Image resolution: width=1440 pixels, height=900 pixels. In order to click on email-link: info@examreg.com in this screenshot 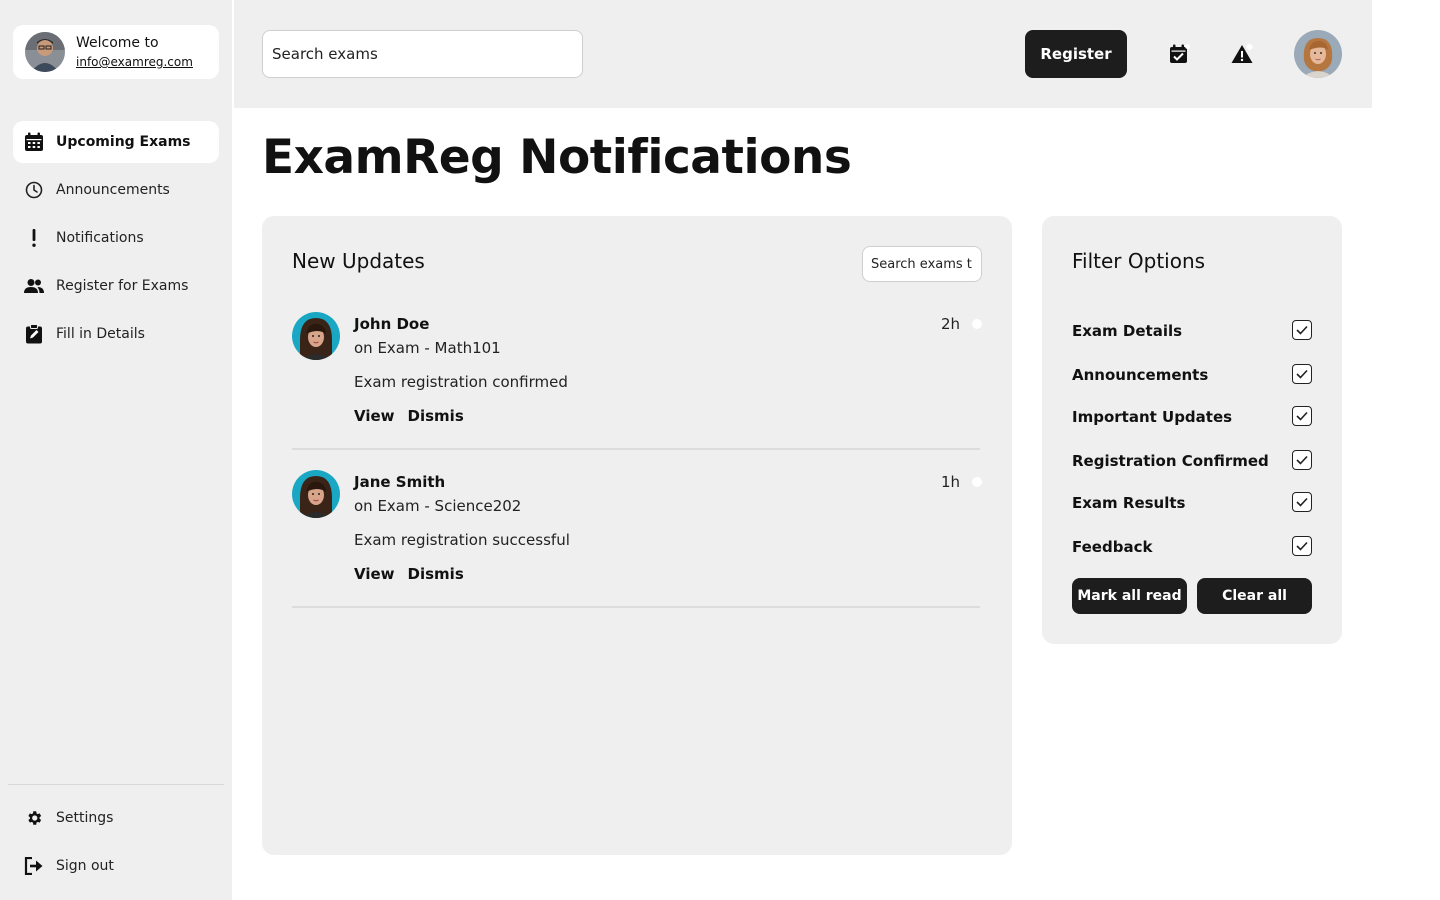, I will do `click(134, 62)`.